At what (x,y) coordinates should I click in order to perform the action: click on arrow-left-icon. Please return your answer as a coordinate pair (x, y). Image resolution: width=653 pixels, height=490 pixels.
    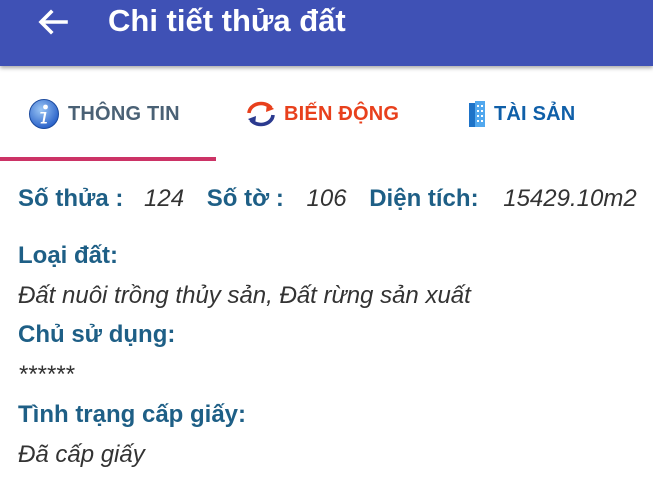
    Looking at the image, I should click on (53, 22).